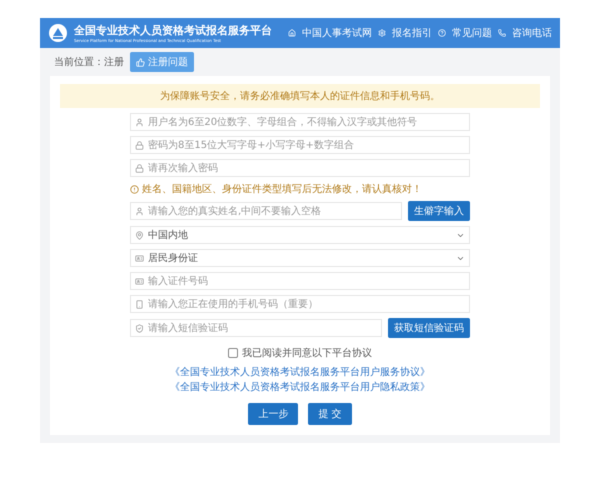 The height and width of the screenshot is (480, 600). Describe the element at coordinates (140, 62) in the screenshot. I see `thumbs-up-icon` at that location.